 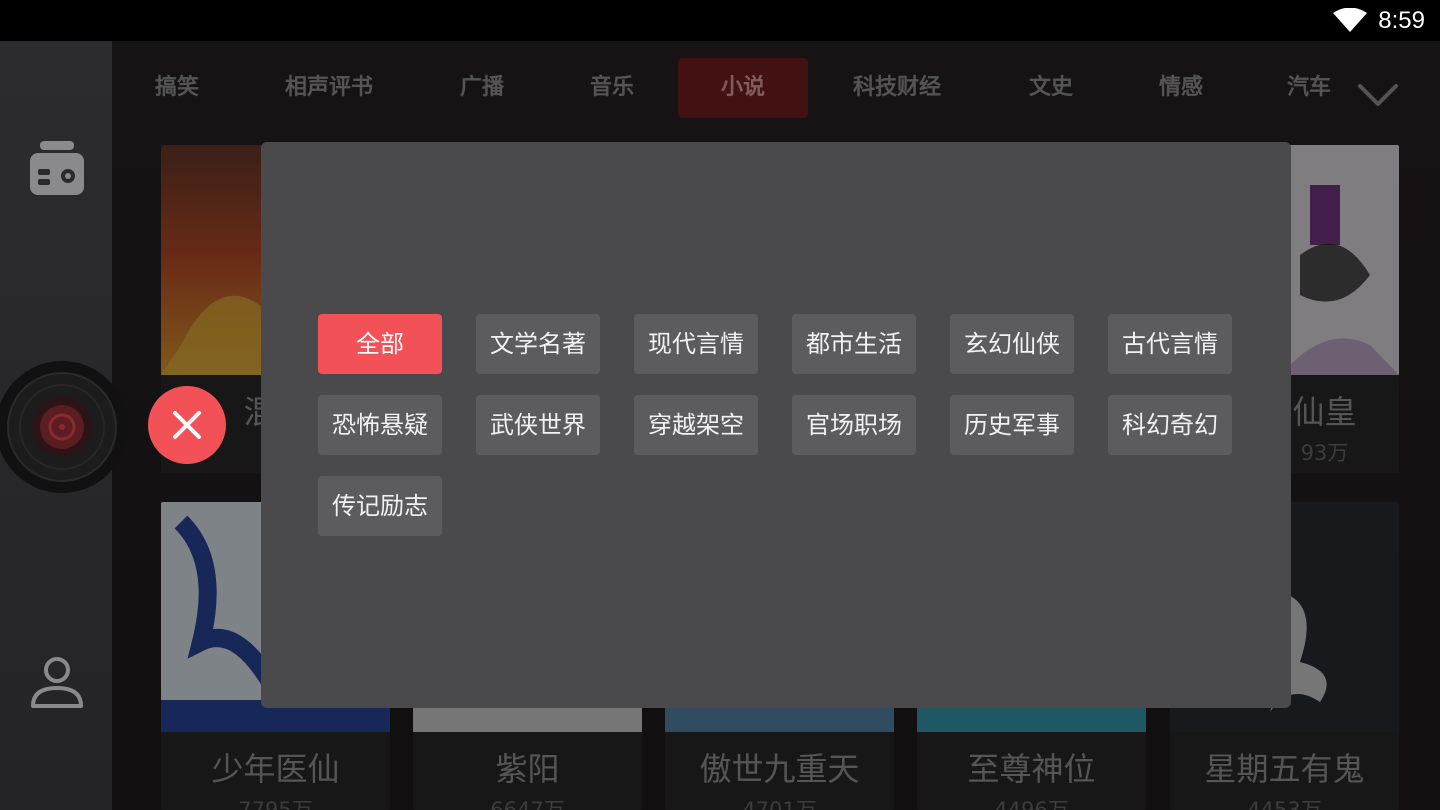 I want to click on radio-icon, so click(x=57, y=168).